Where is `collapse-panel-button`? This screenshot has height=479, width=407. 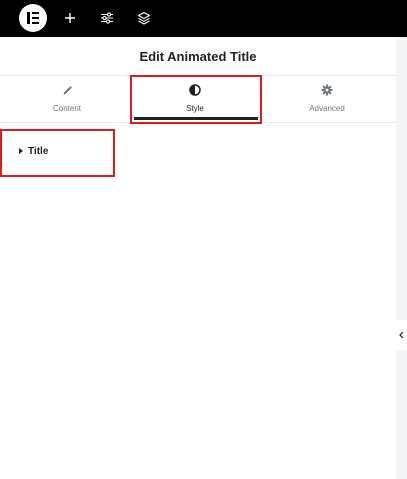 collapse-panel-button is located at coordinates (401, 335).